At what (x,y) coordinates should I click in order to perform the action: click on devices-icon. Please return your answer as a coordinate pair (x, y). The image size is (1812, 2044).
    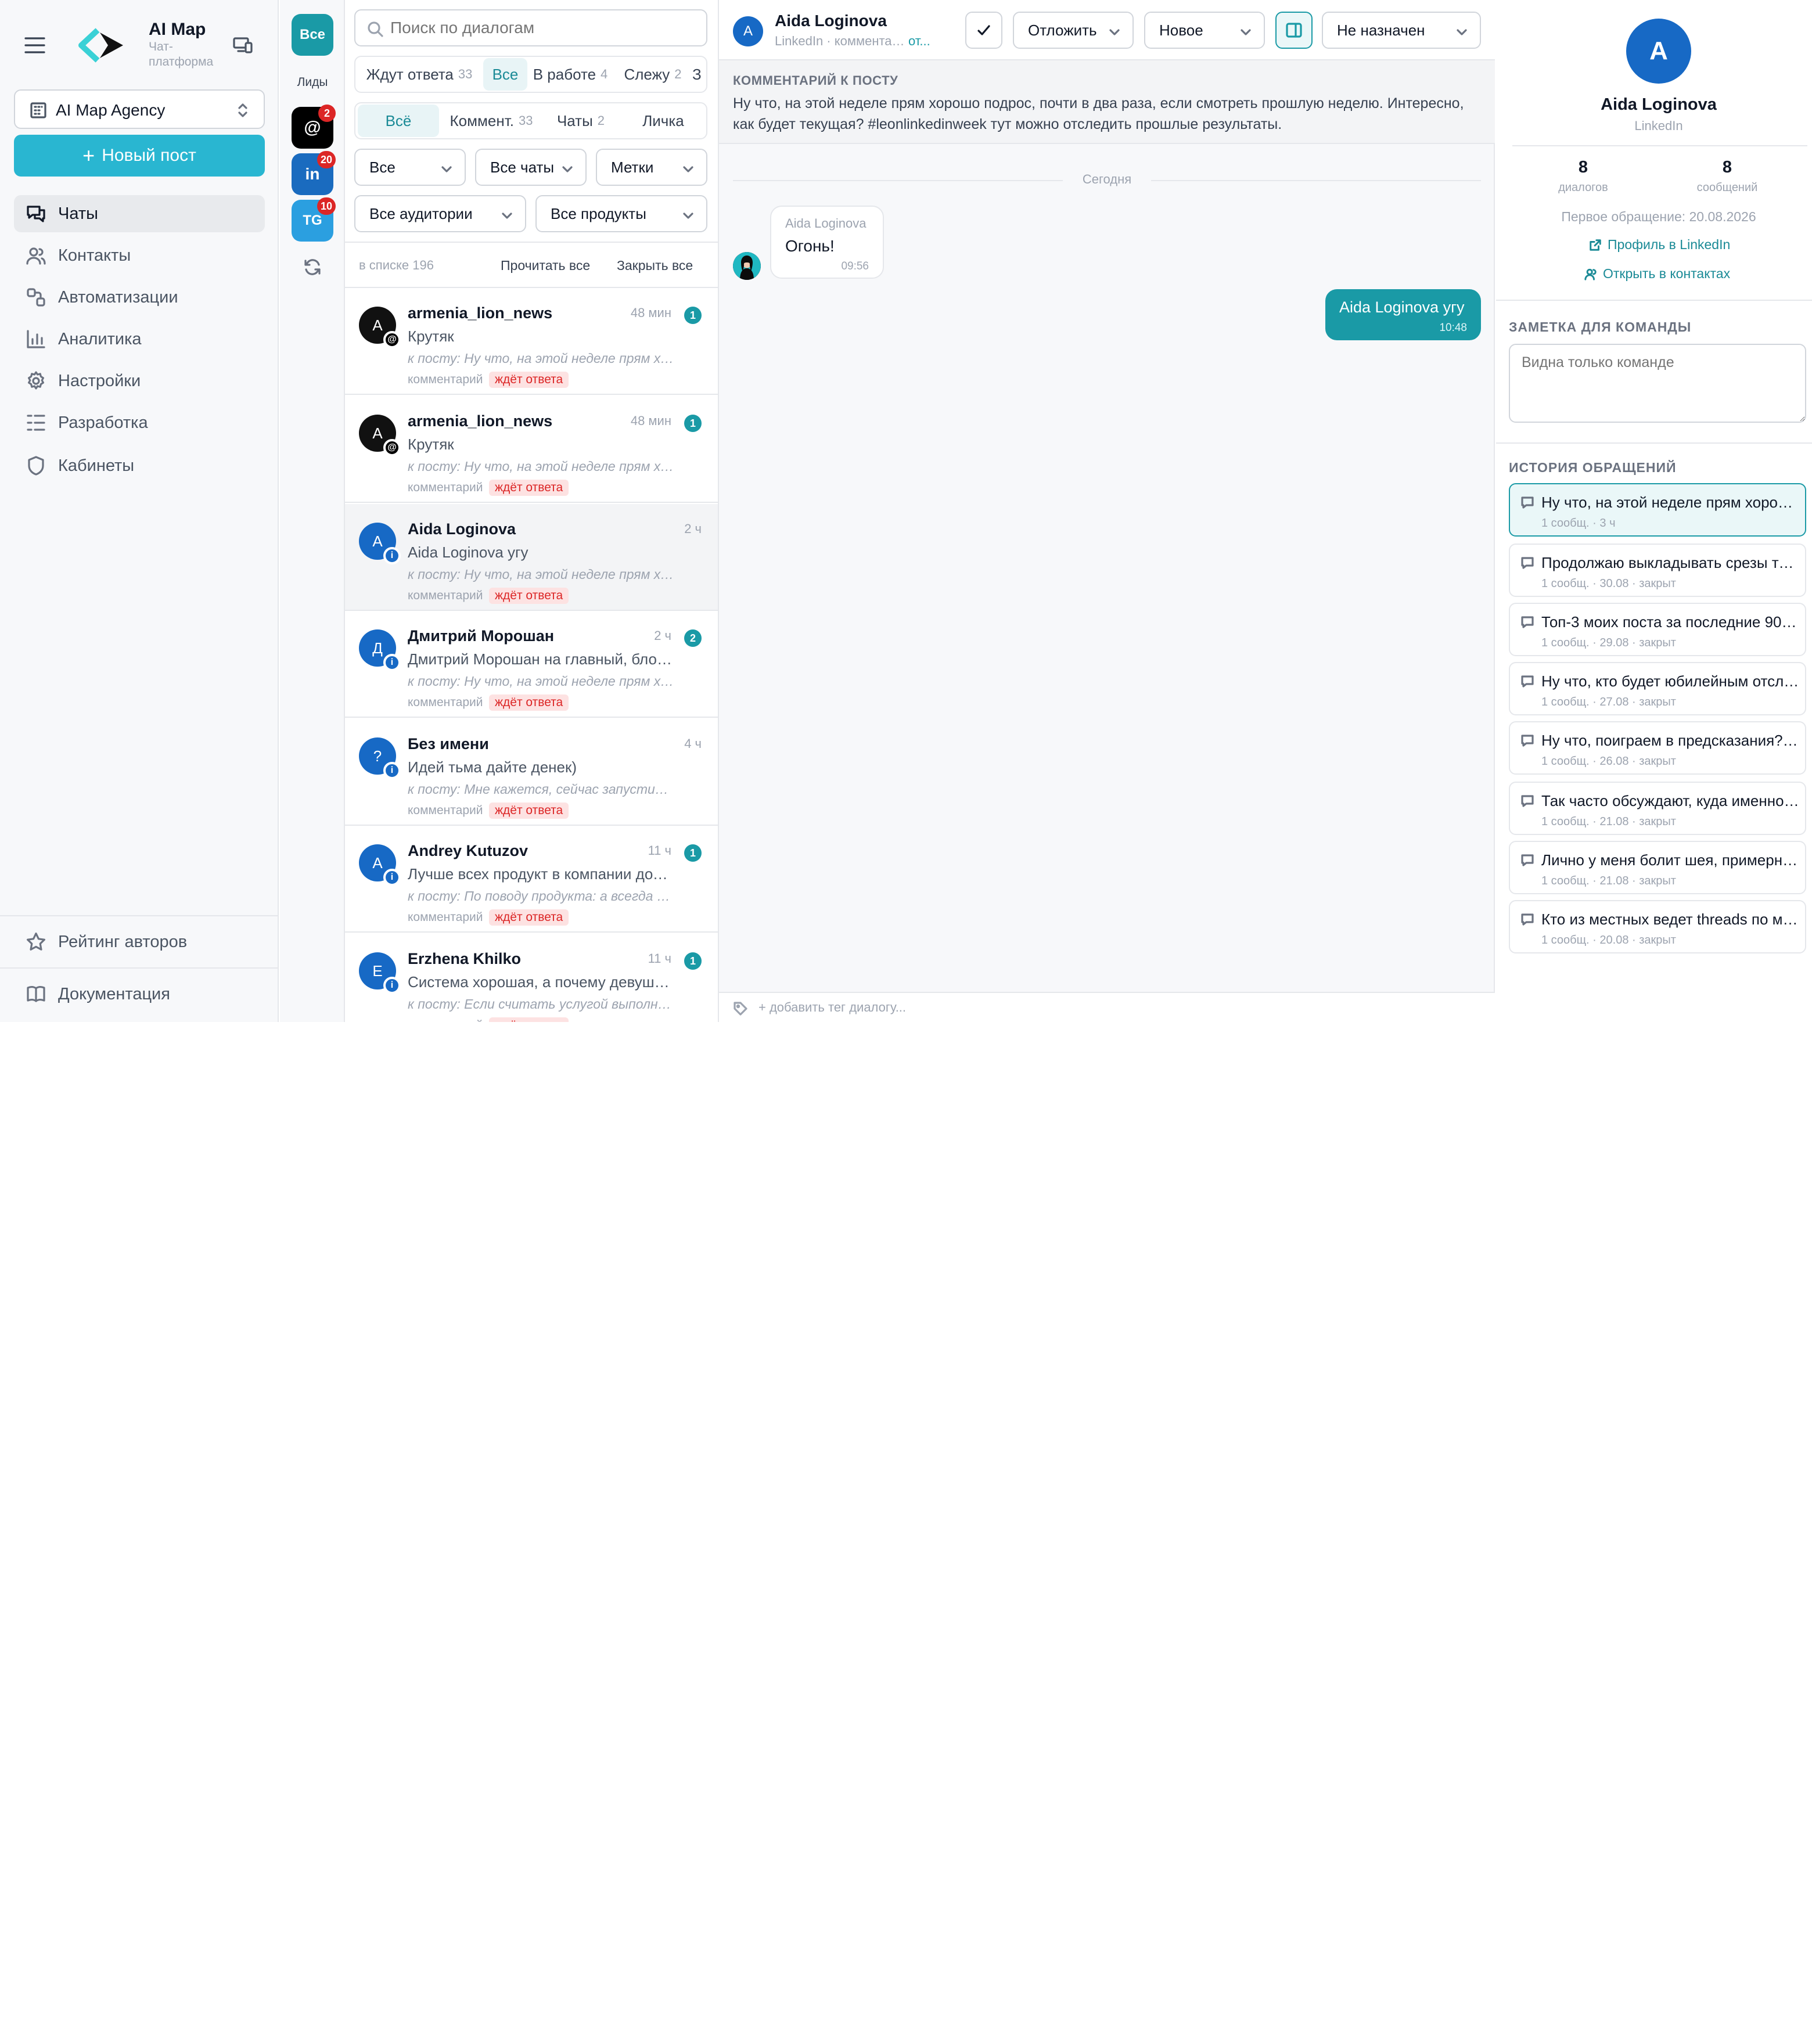
    Looking at the image, I should click on (242, 45).